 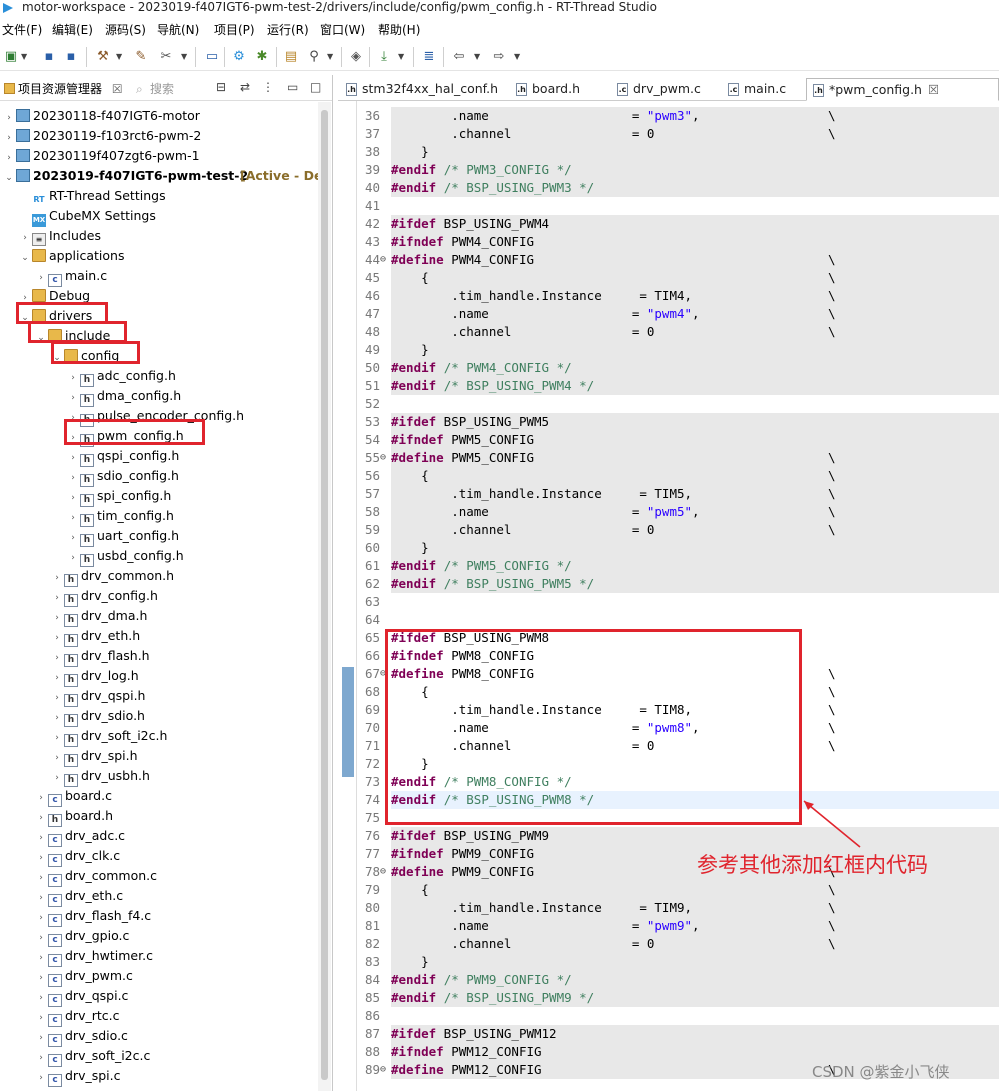 What do you see at coordinates (121, 376) in the screenshot?
I see `tree-item: › h adc_config.h` at bounding box center [121, 376].